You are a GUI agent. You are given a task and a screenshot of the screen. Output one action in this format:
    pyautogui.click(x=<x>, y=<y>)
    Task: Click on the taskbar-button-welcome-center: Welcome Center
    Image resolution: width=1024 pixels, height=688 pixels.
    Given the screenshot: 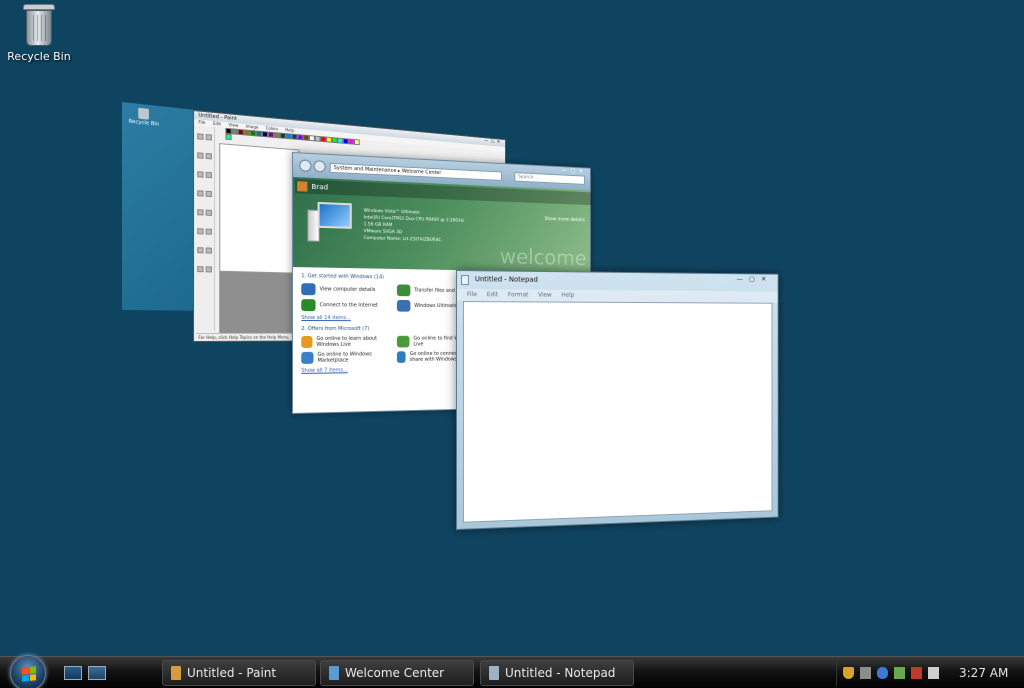 What is the action you would take?
    pyautogui.click(x=397, y=673)
    